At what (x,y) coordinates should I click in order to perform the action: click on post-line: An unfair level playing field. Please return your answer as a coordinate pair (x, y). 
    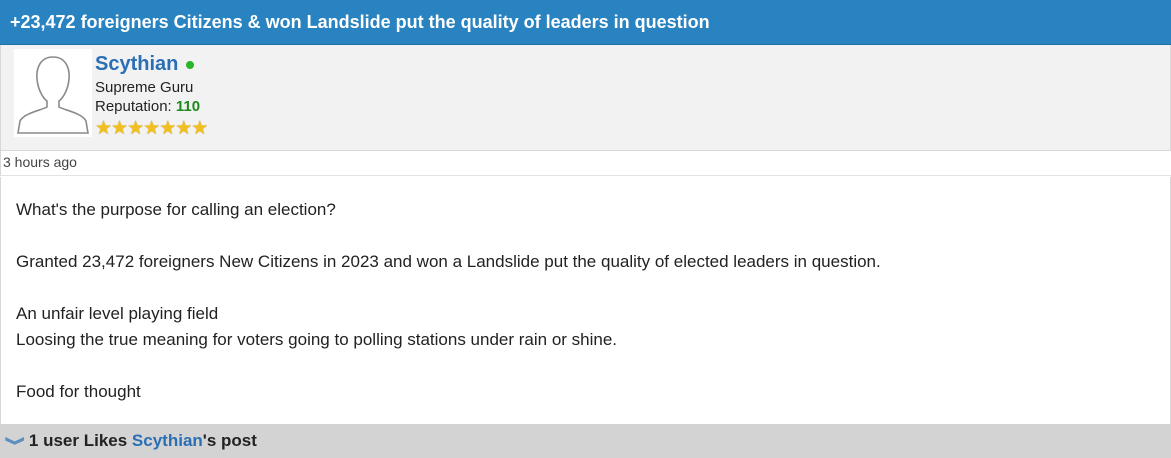
    Looking at the image, I should click on (117, 313).